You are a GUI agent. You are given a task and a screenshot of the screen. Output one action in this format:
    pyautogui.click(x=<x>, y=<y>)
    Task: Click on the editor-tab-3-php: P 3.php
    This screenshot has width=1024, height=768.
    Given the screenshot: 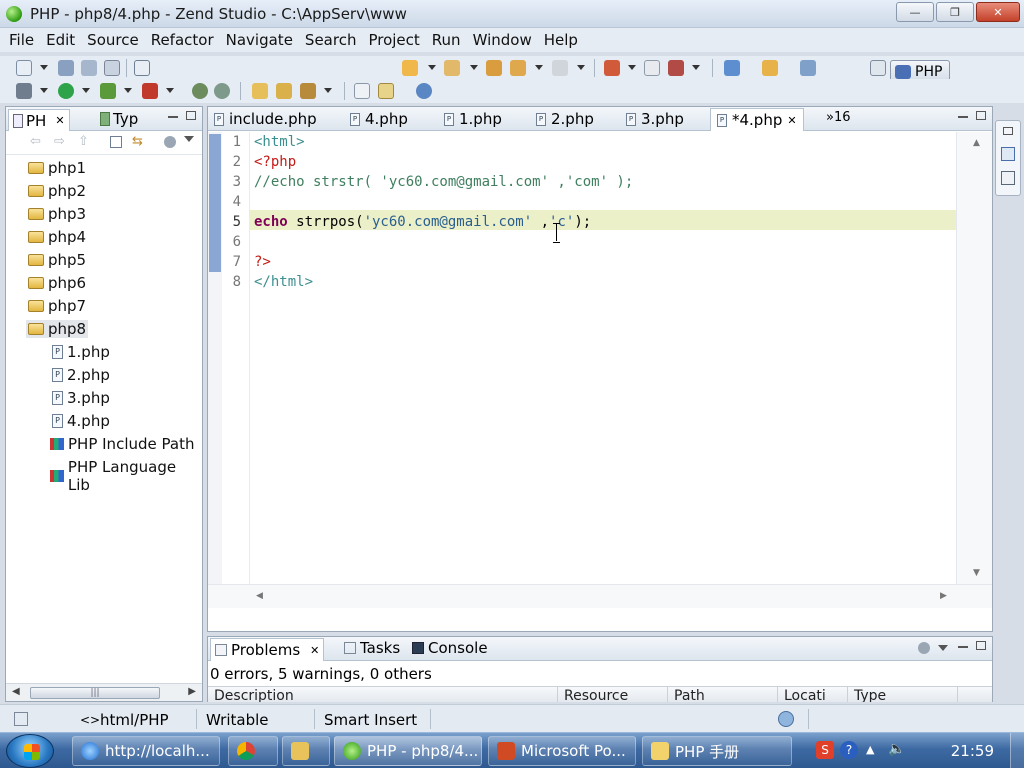 What is the action you would take?
    pyautogui.click(x=655, y=119)
    